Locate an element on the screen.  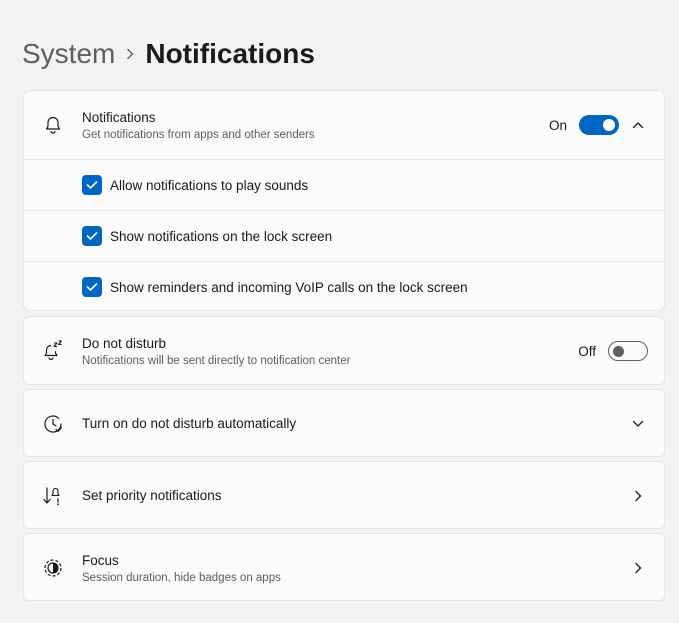
focus-icon is located at coordinates (53, 568).